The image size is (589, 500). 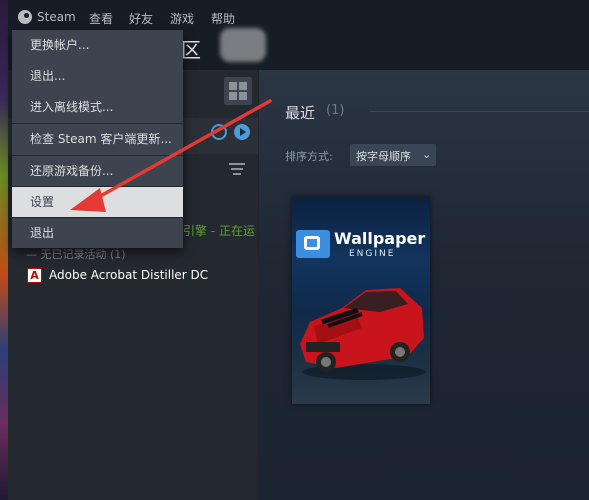 What do you see at coordinates (383, 156) in the screenshot?
I see `sort-value: 按字母顺序` at bounding box center [383, 156].